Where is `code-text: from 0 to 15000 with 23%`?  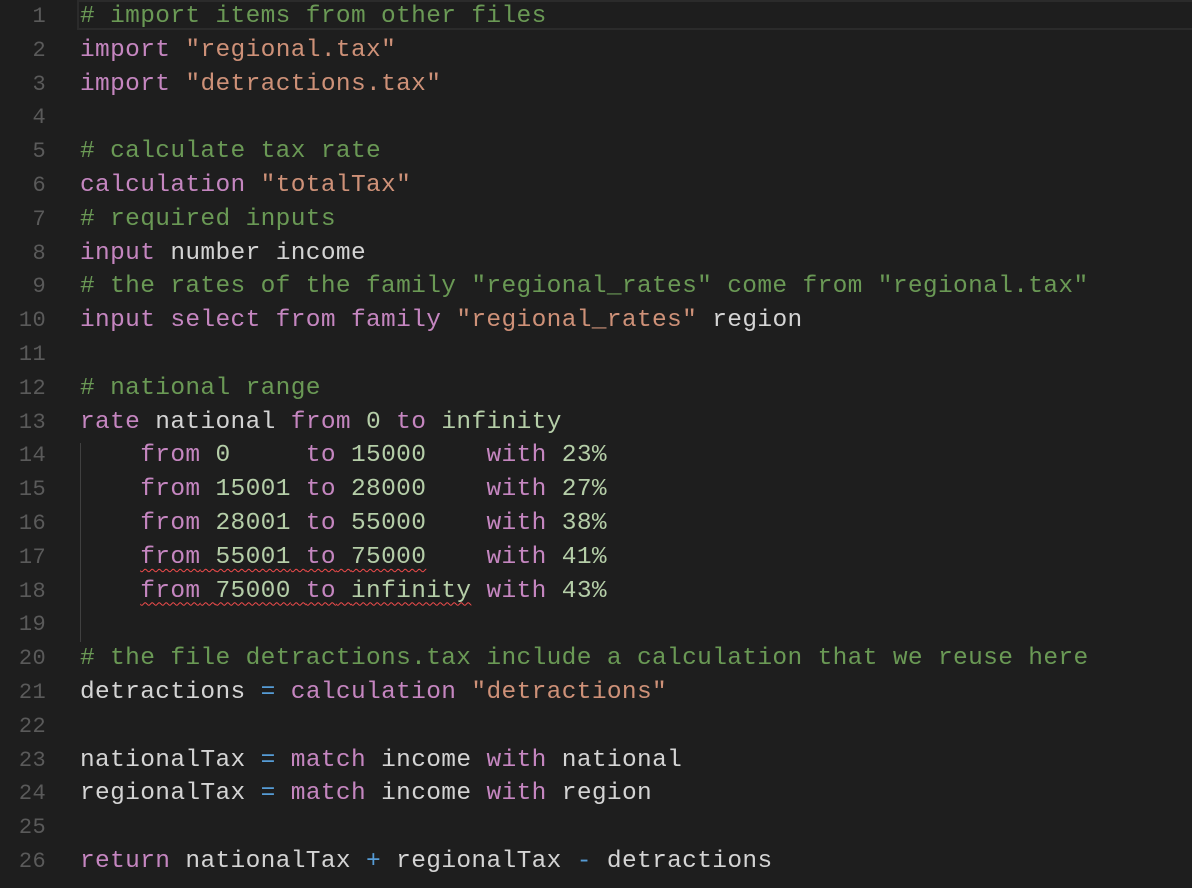
code-text: from 0 to 15000 with 23% is located at coordinates (343, 456).